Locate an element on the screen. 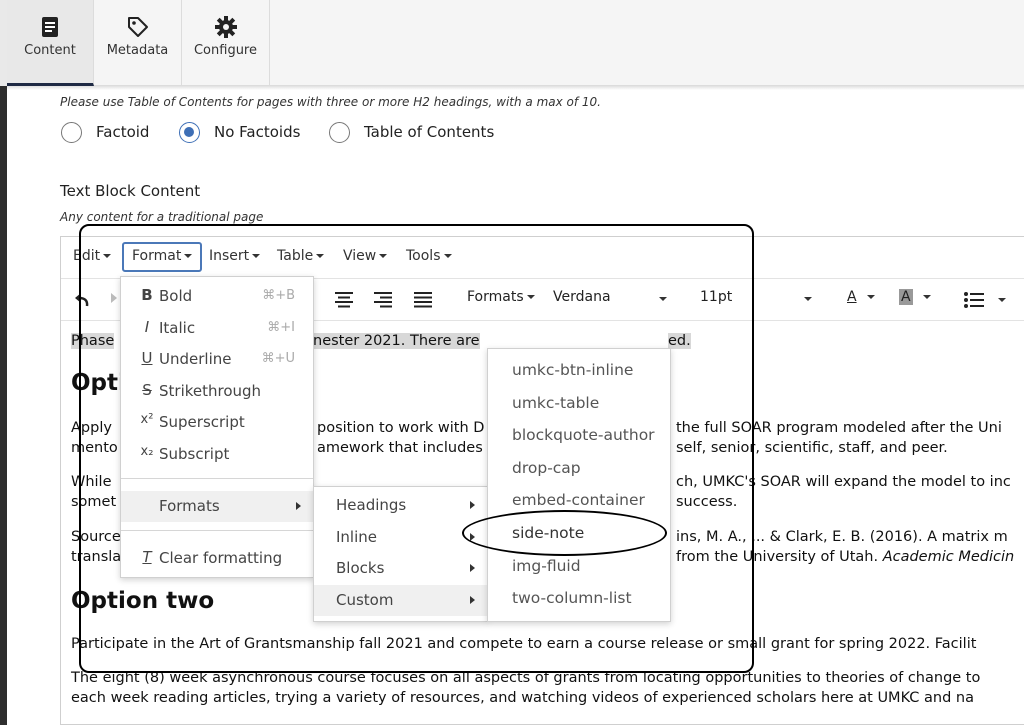 The width and height of the screenshot is (1024, 725). redo-icon is located at coordinates (110, 299).